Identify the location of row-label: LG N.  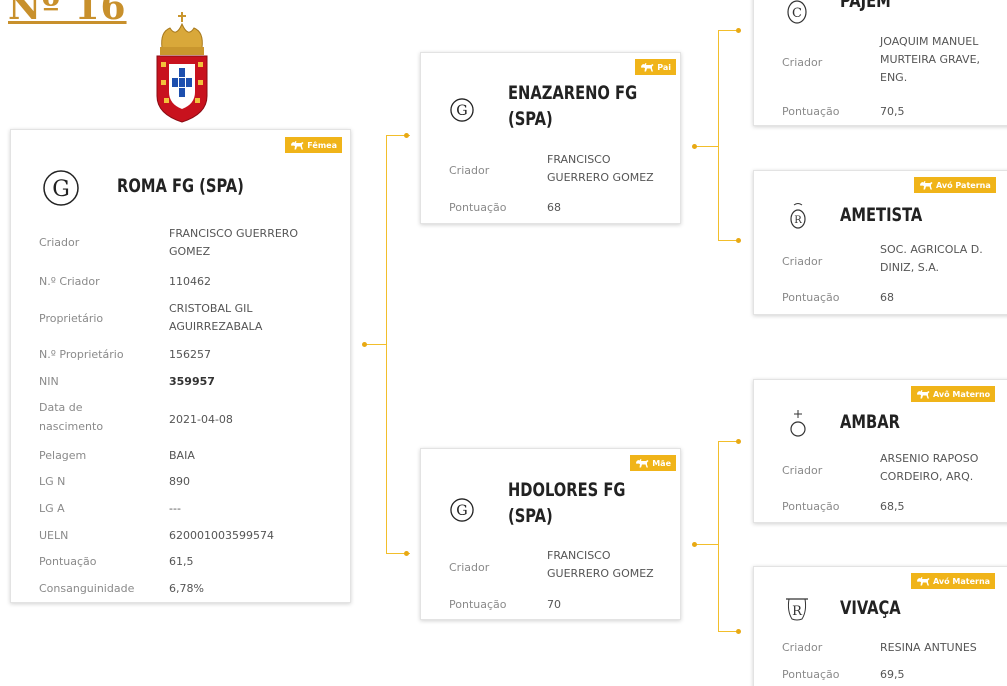
(52, 481).